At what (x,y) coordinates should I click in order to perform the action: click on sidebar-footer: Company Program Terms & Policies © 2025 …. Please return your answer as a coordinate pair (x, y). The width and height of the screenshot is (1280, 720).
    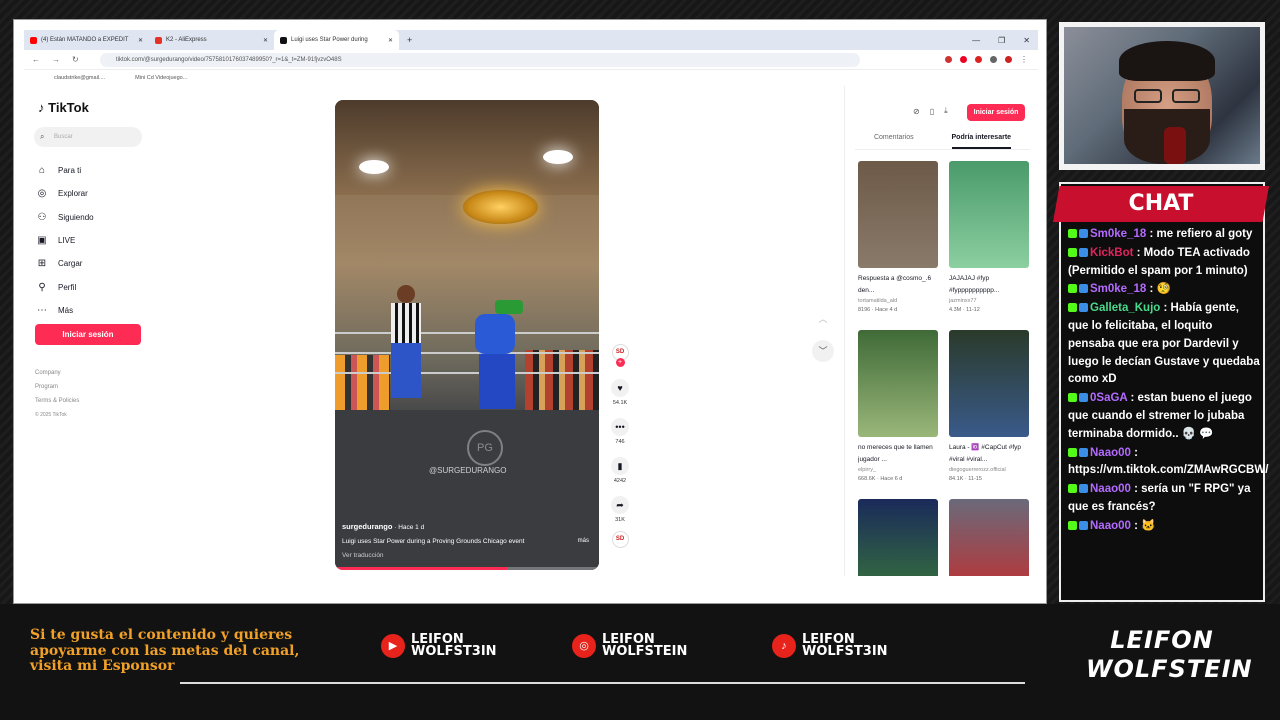
    Looking at the image, I should click on (57, 394).